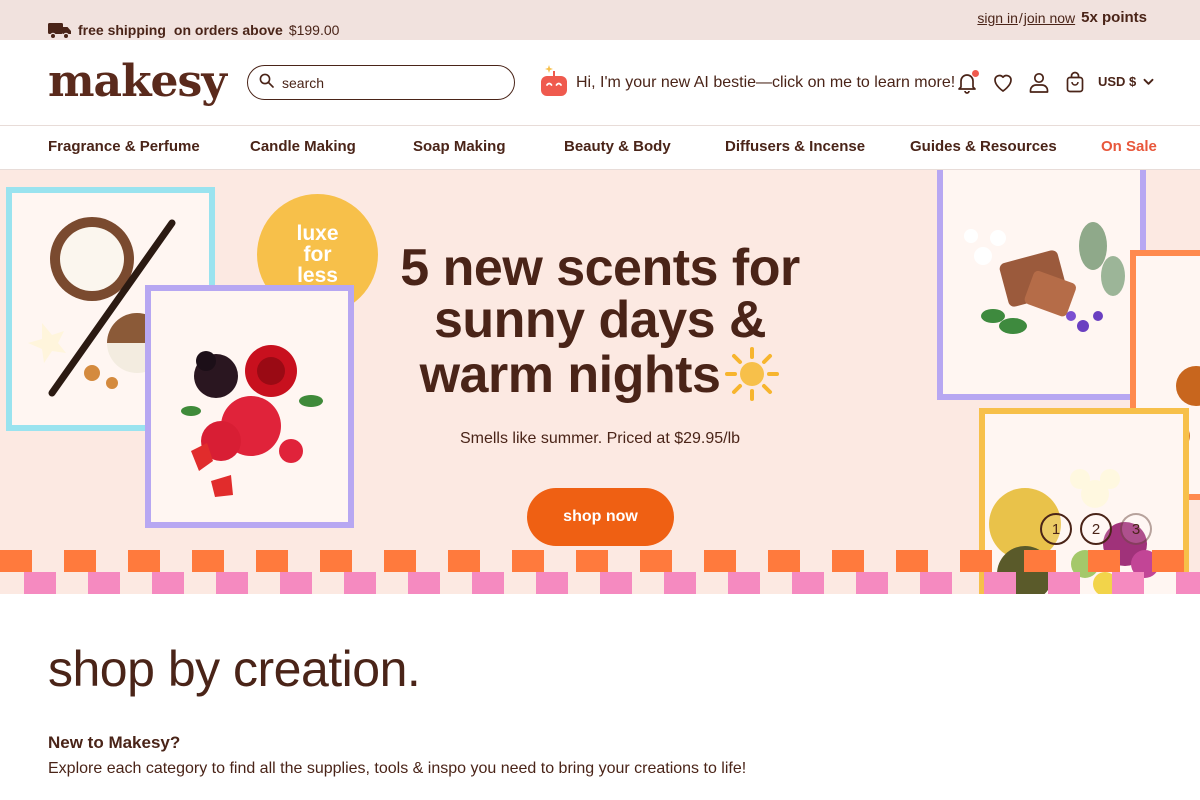  What do you see at coordinates (114, 742) in the screenshot?
I see `section-heading: New to Makesy?` at bounding box center [114, 742].